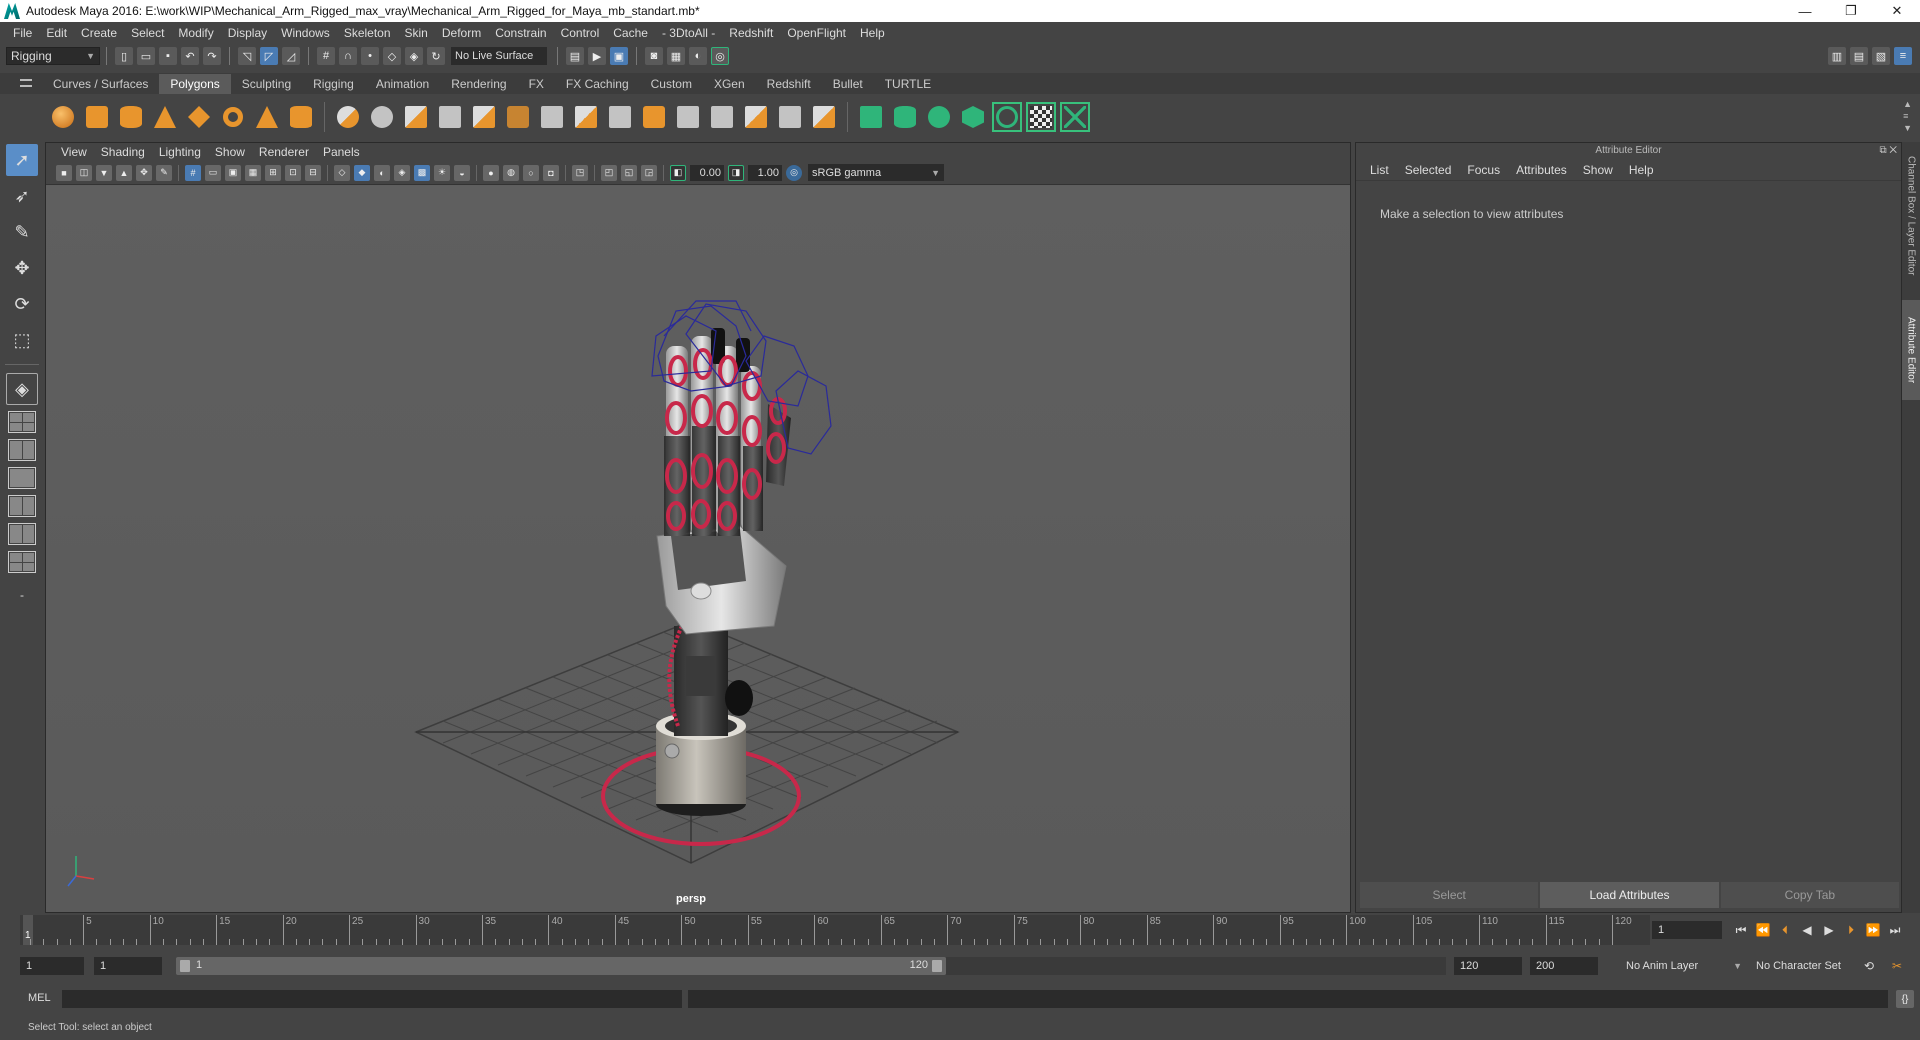 This screenshot has width=1920, height=1040. Describe the element at coordinates (84, 172) in the screenshot. I see `camera-attributes-icon: ◫` at that location.